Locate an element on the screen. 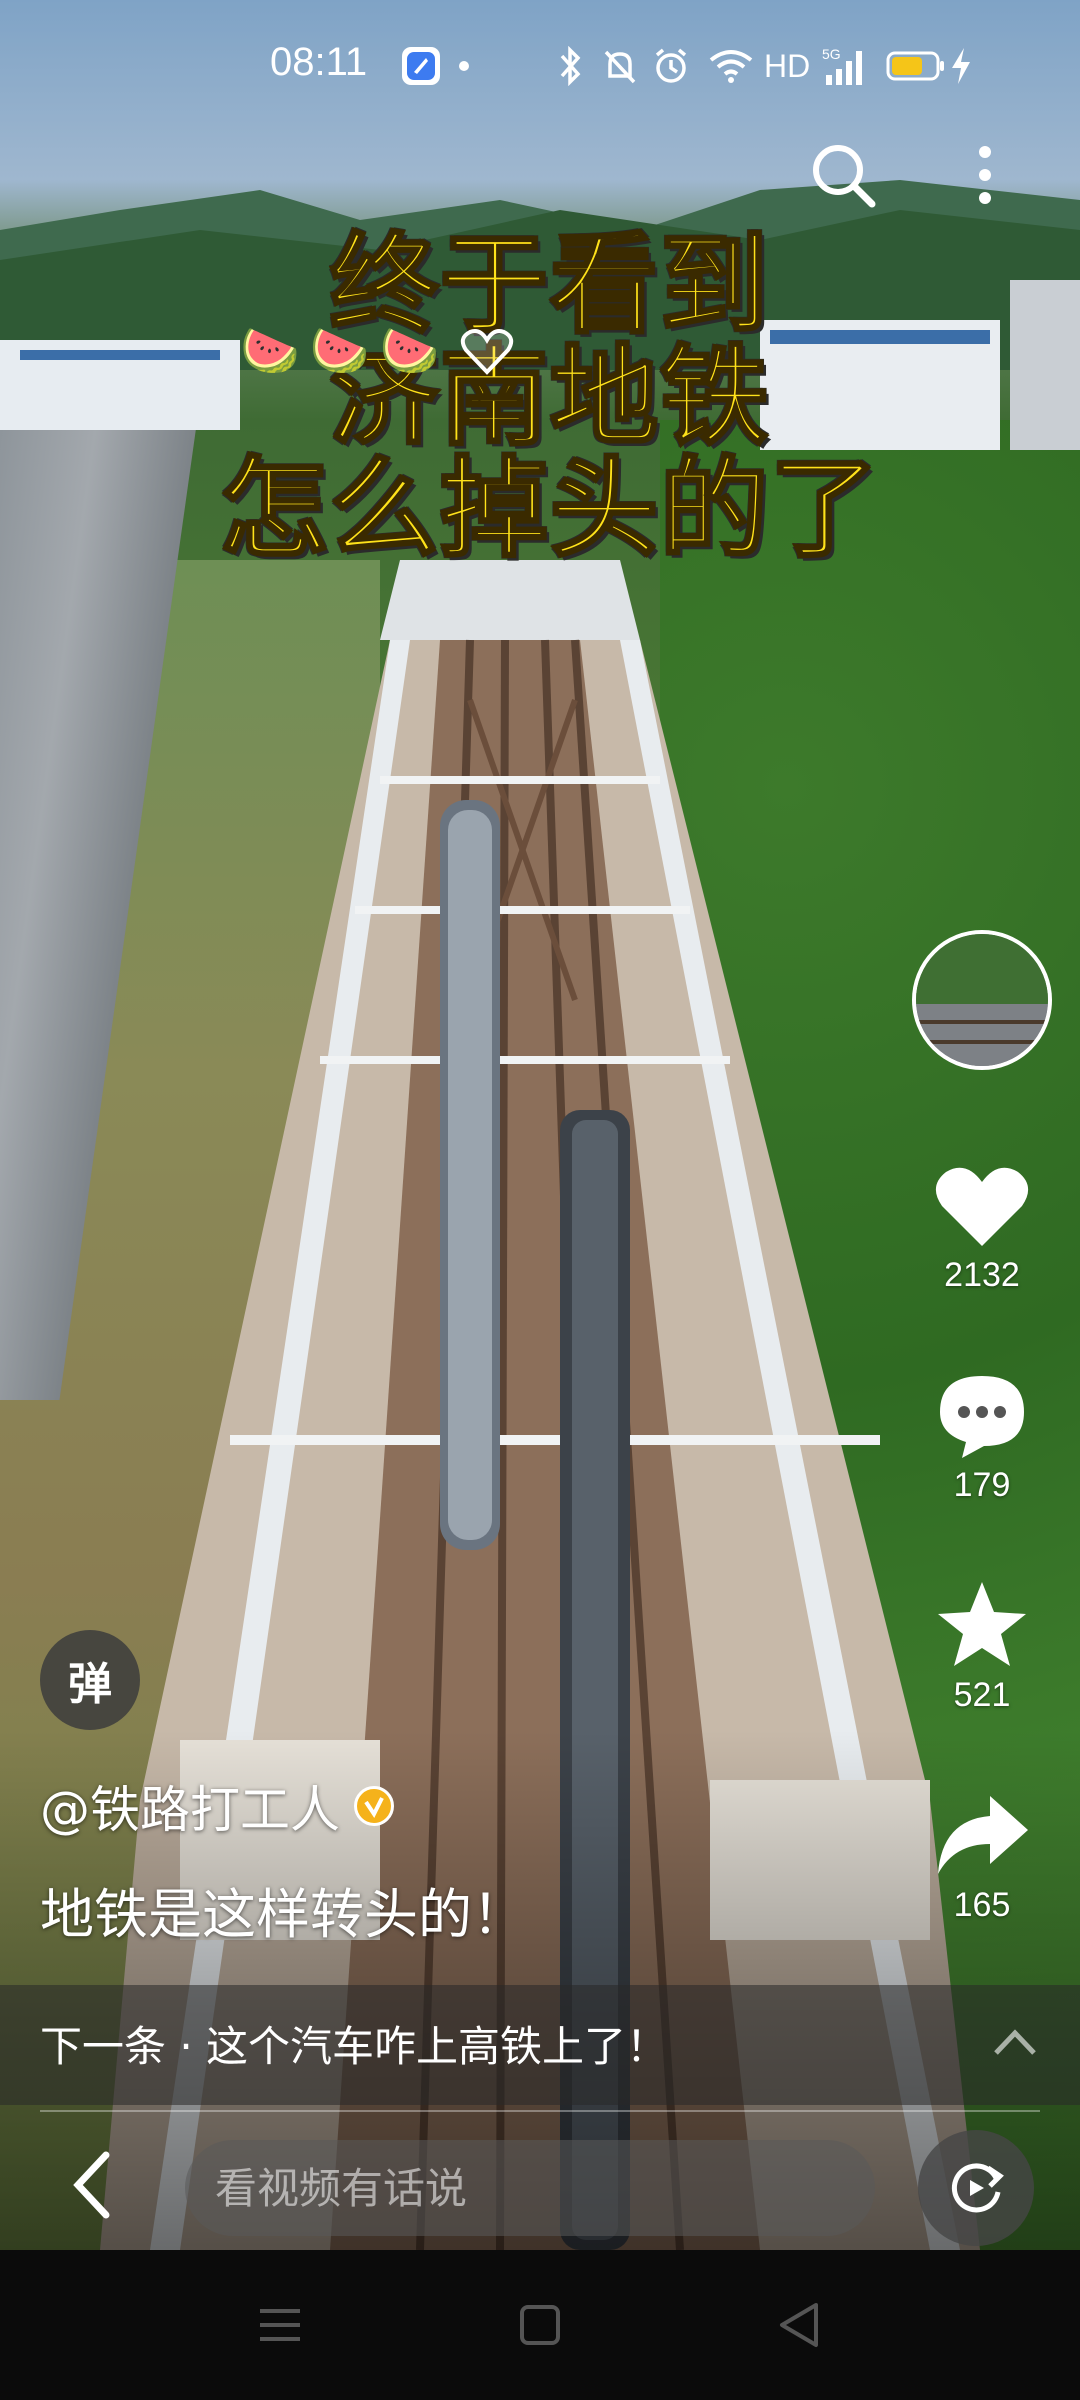 This screenshot has width=1080, height=2400. divider is located at coordinates (540, 2111).